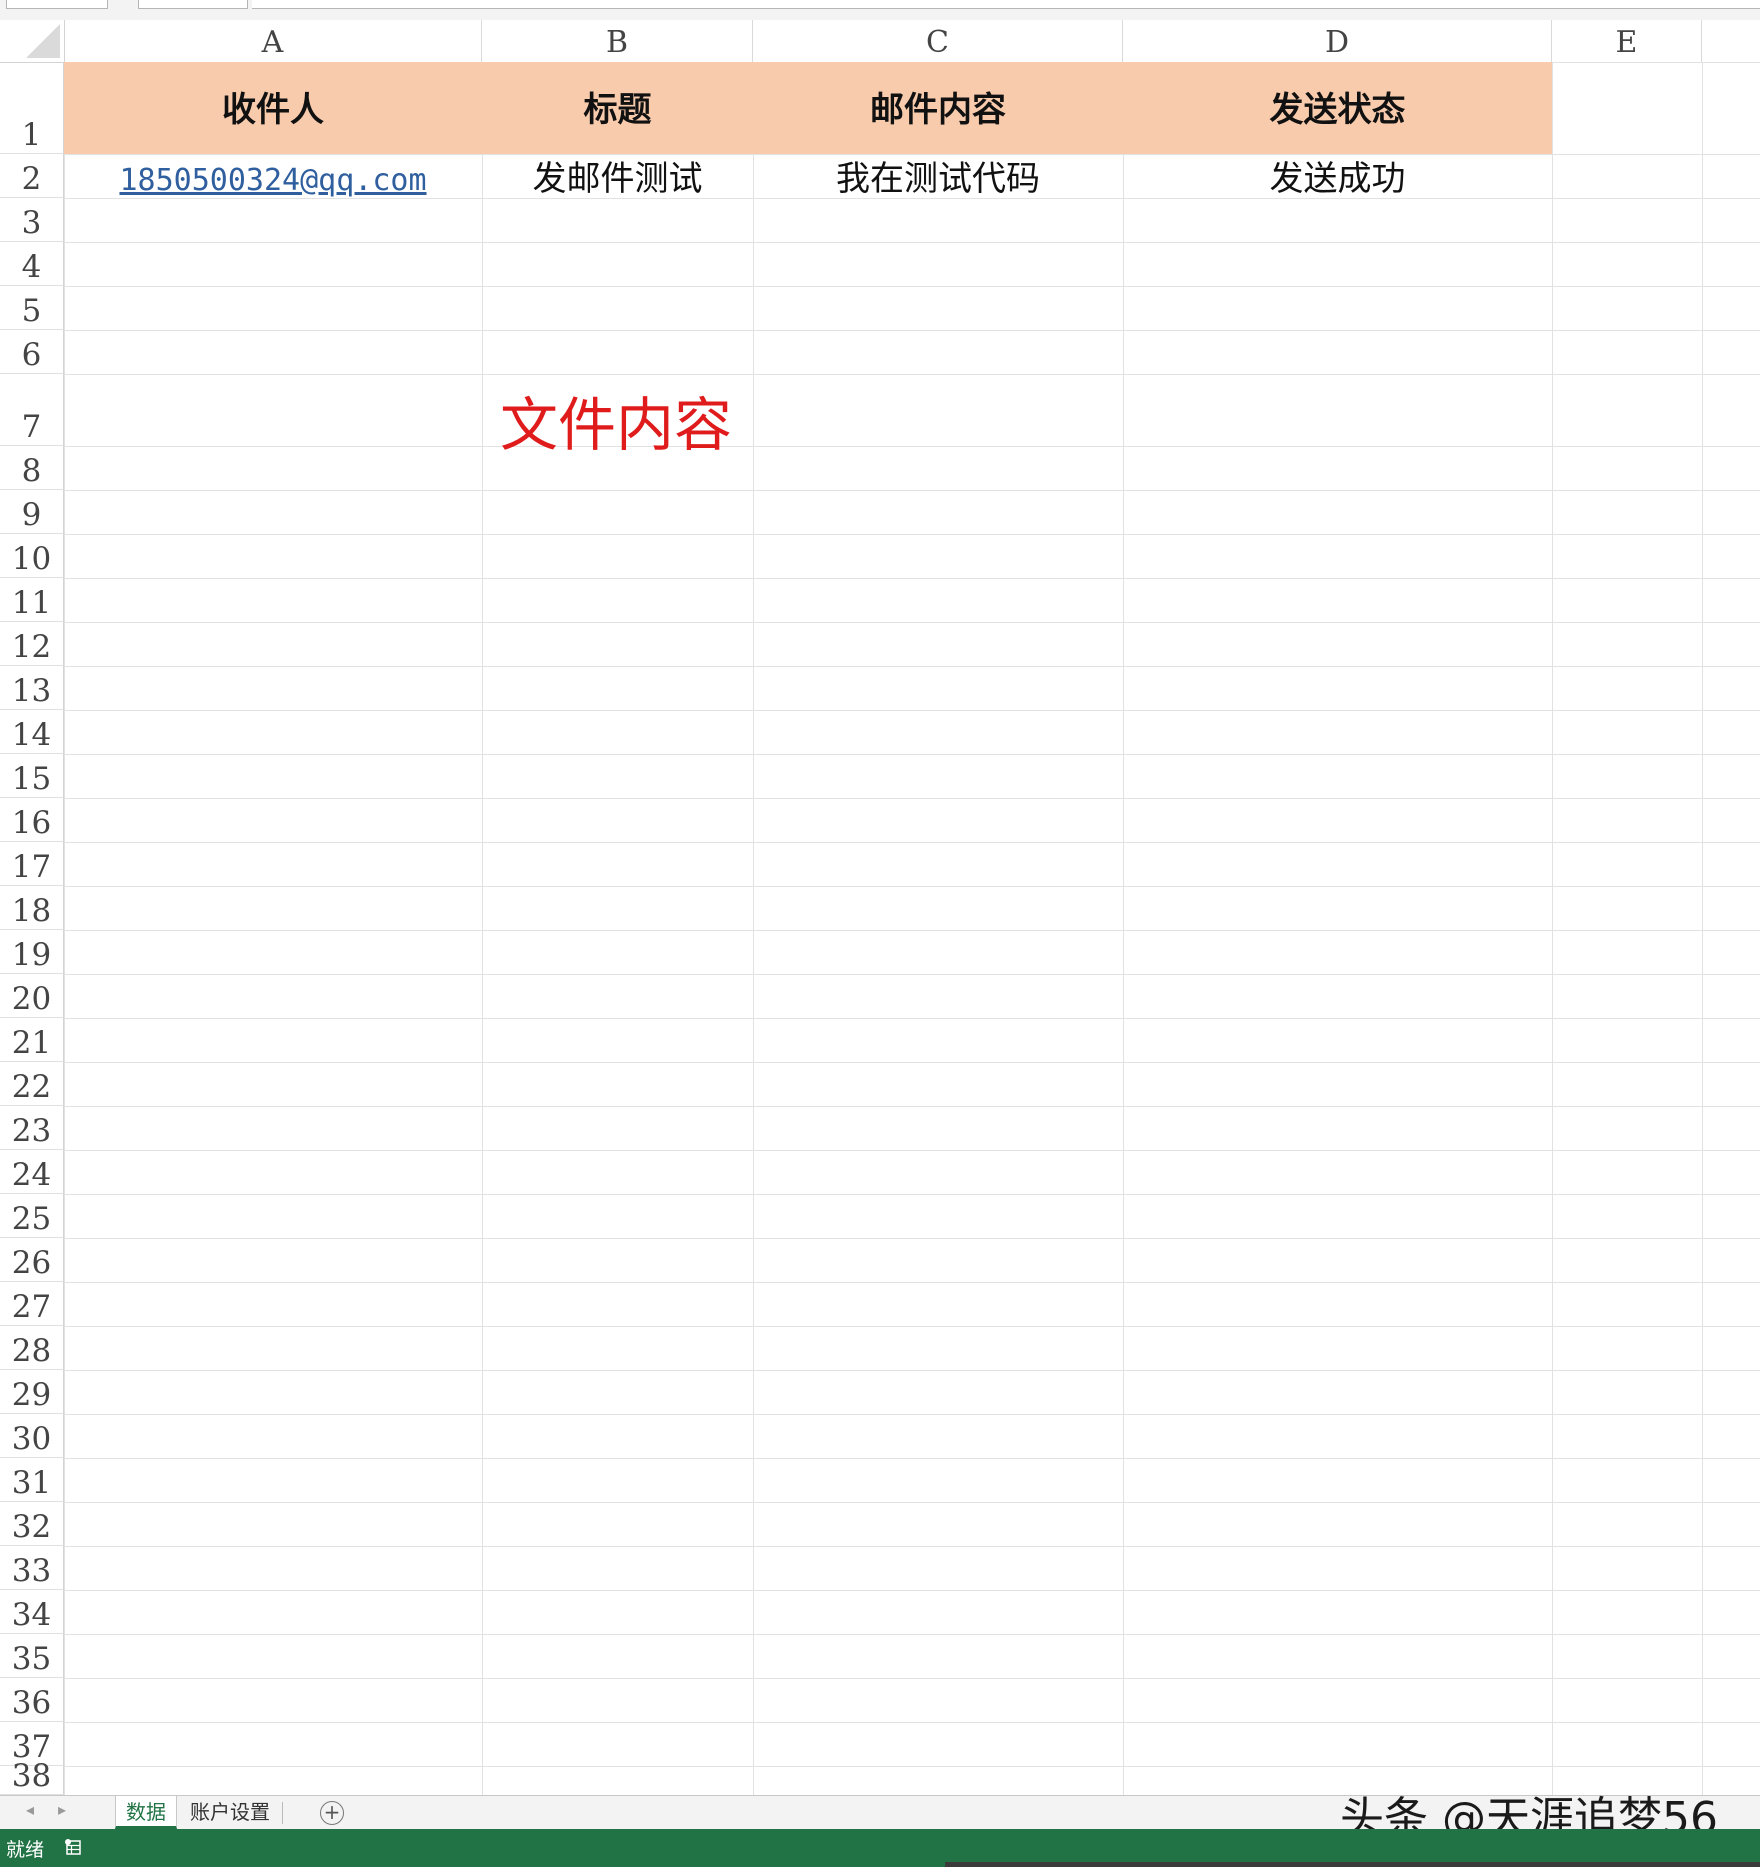 This screenshot has width=1760, height=1867. What do you see at coordinates (32, 1084) in the screenshot?
I see `row-header-22: 22` at bounding box center [32, 1084].